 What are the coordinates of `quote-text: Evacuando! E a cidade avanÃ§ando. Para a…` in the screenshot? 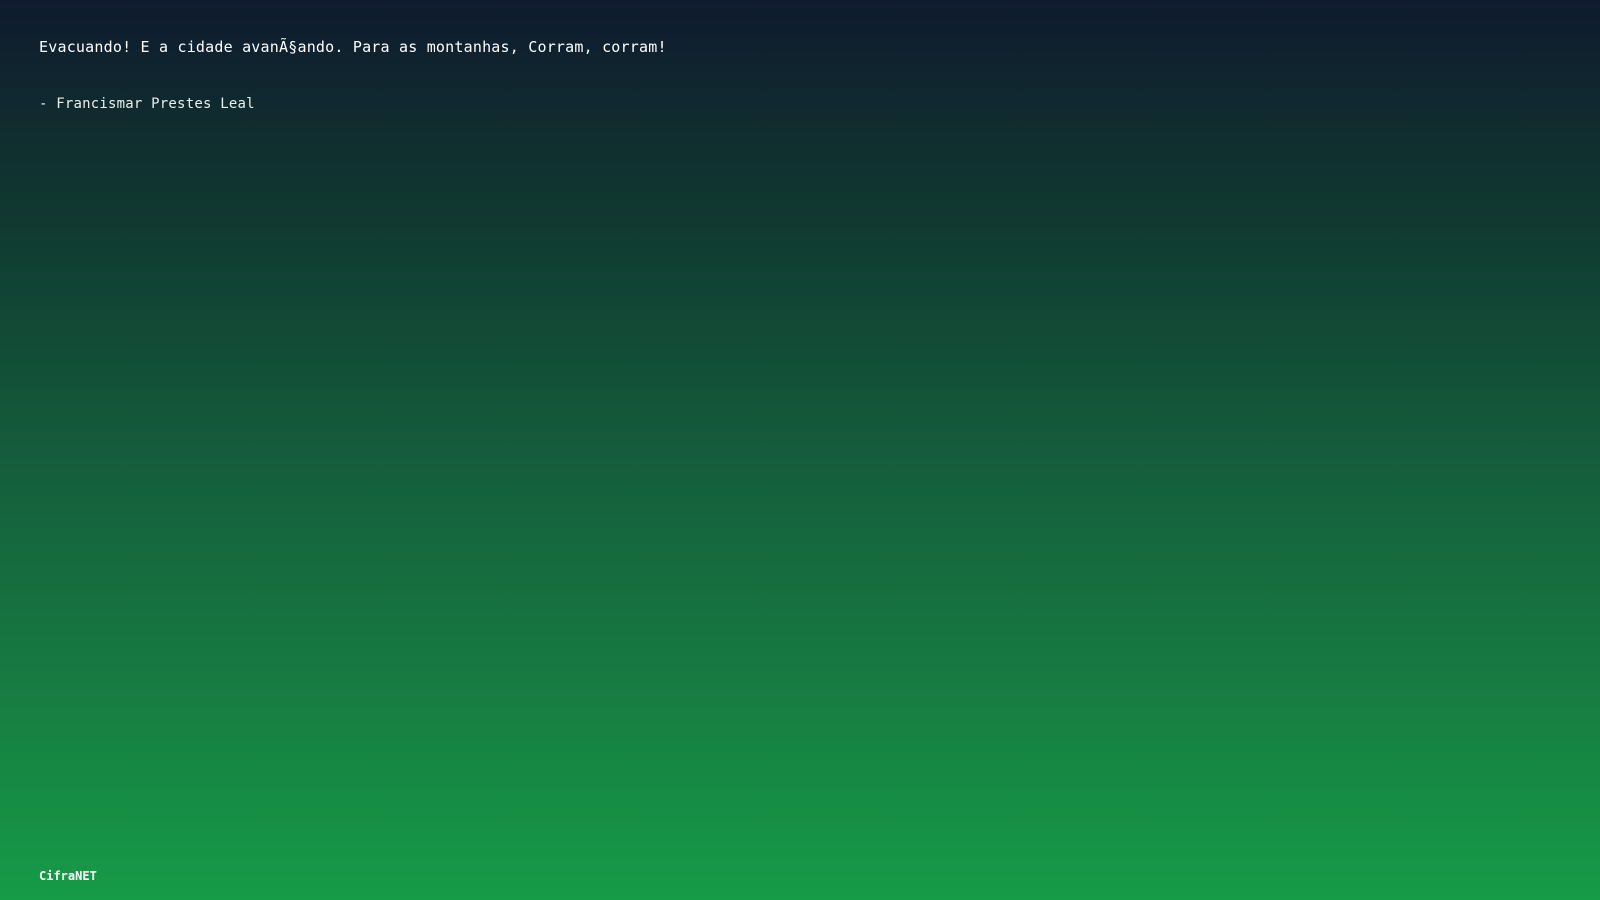 It's located at (353, 47).